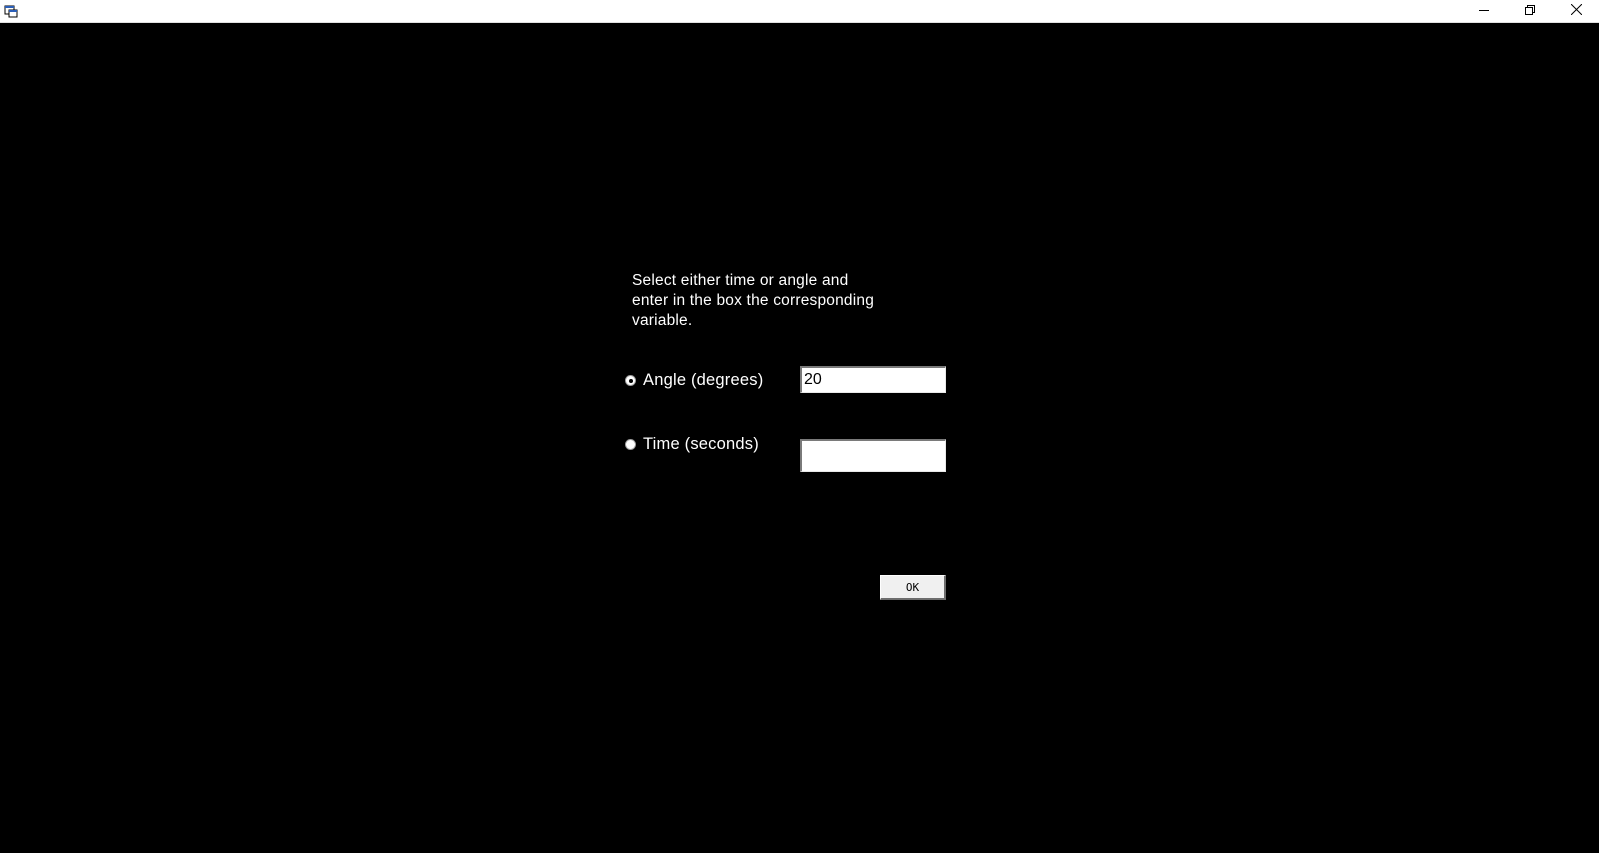 The image size is (1599, 853). I want to click on restore-button, so click(1530, 11).